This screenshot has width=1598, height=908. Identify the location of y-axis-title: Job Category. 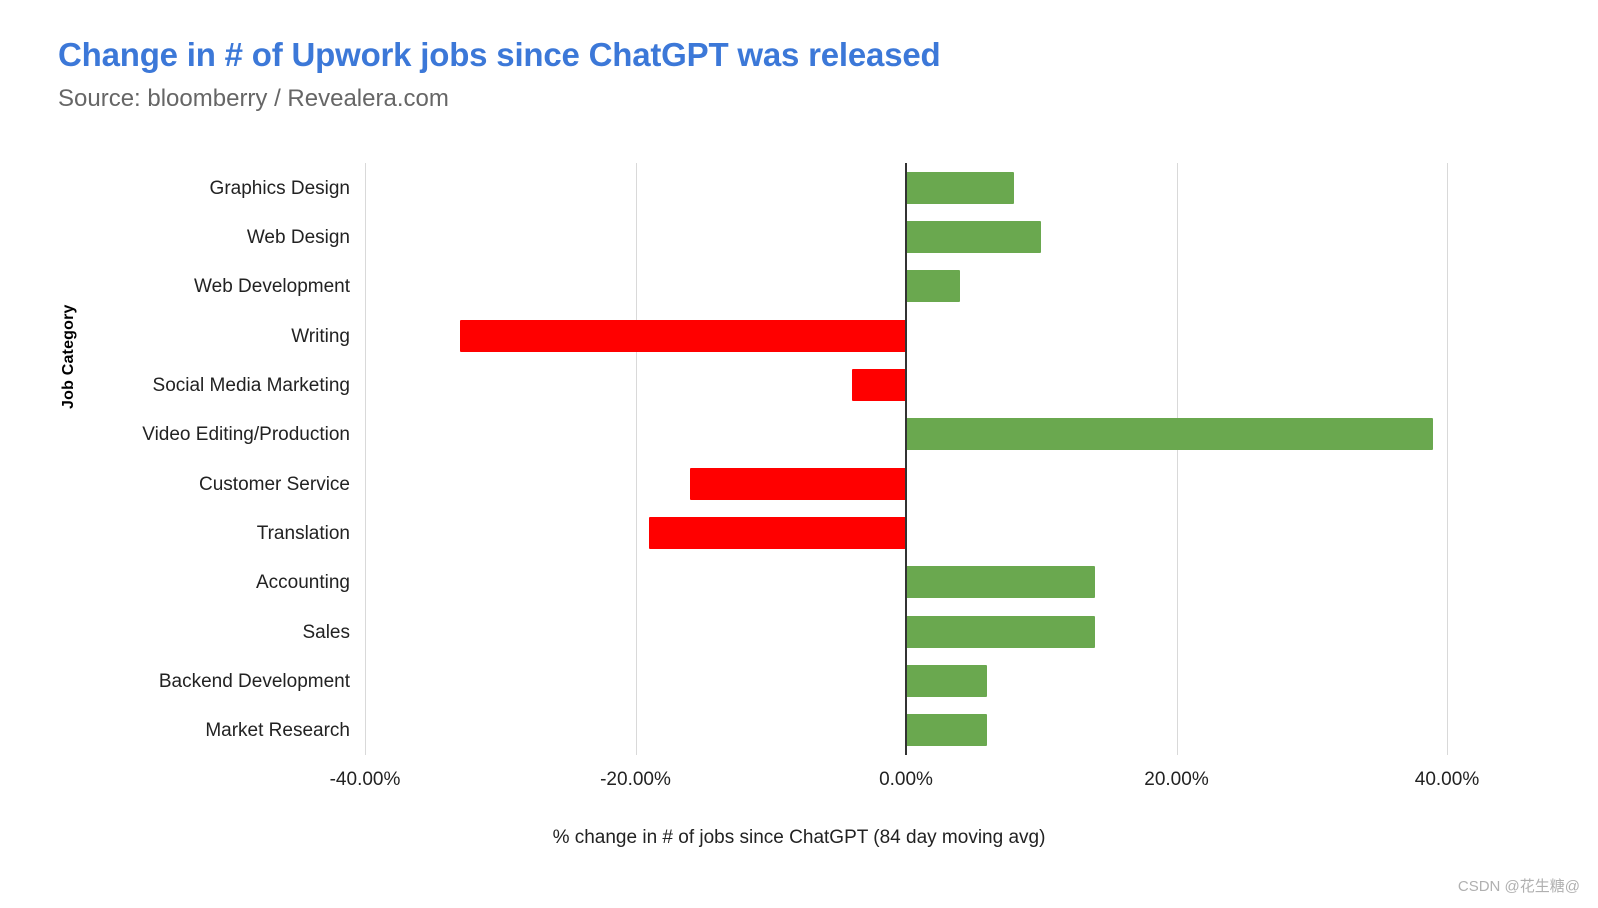
(68, 356).